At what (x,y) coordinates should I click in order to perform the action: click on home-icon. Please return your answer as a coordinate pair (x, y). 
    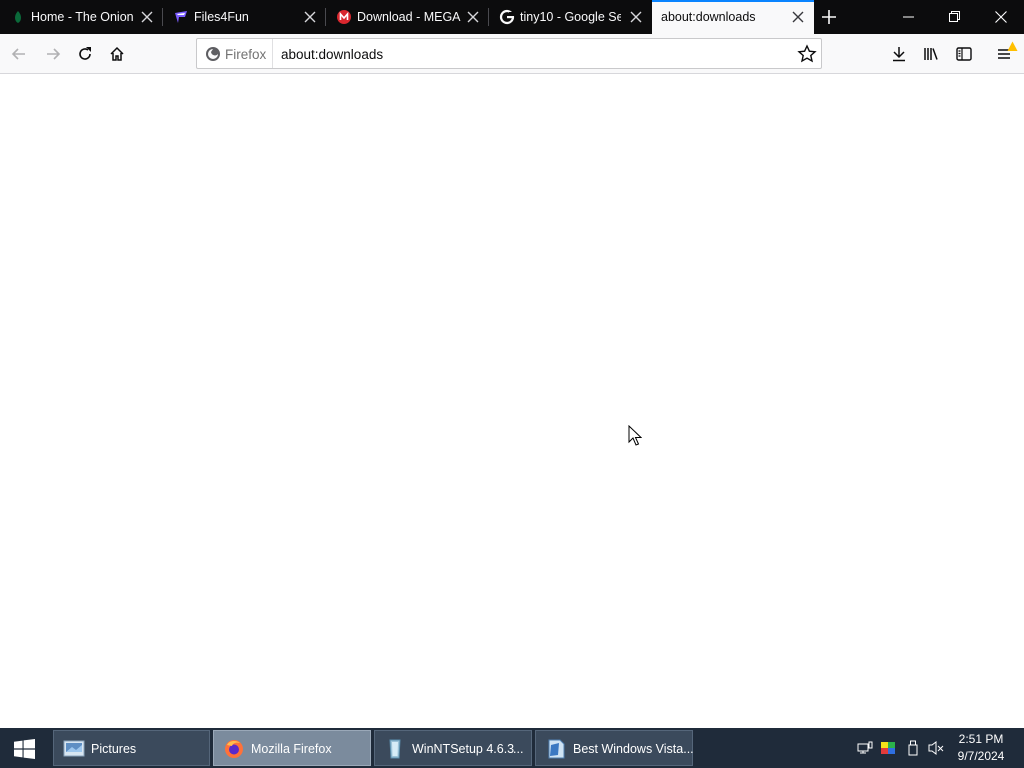
    Looking at the image, I should click on (117, 53).